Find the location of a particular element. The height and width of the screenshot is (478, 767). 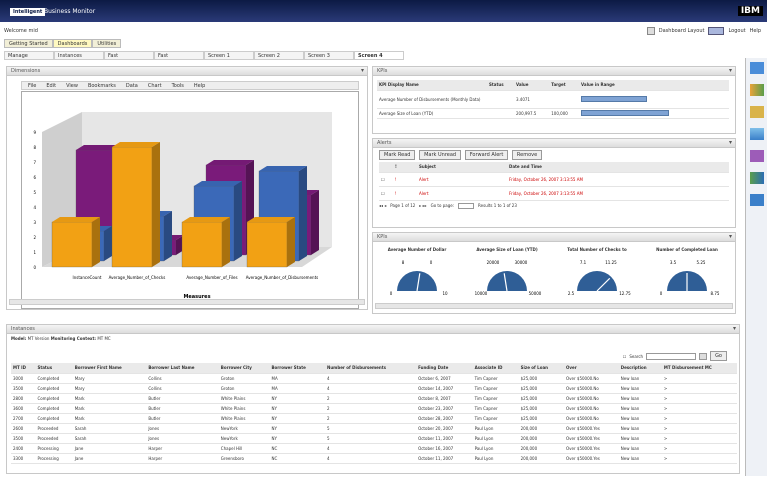

tab-instances: Instances is located at coordinates (79, 55).